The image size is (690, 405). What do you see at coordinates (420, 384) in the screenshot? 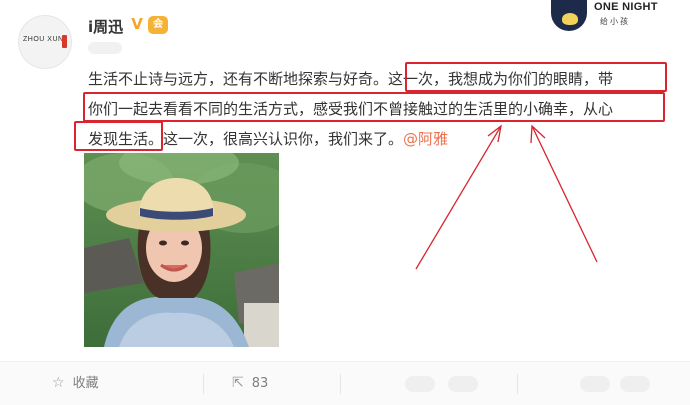
I see `comment-button-blurred` at bounding box center [420, 384].